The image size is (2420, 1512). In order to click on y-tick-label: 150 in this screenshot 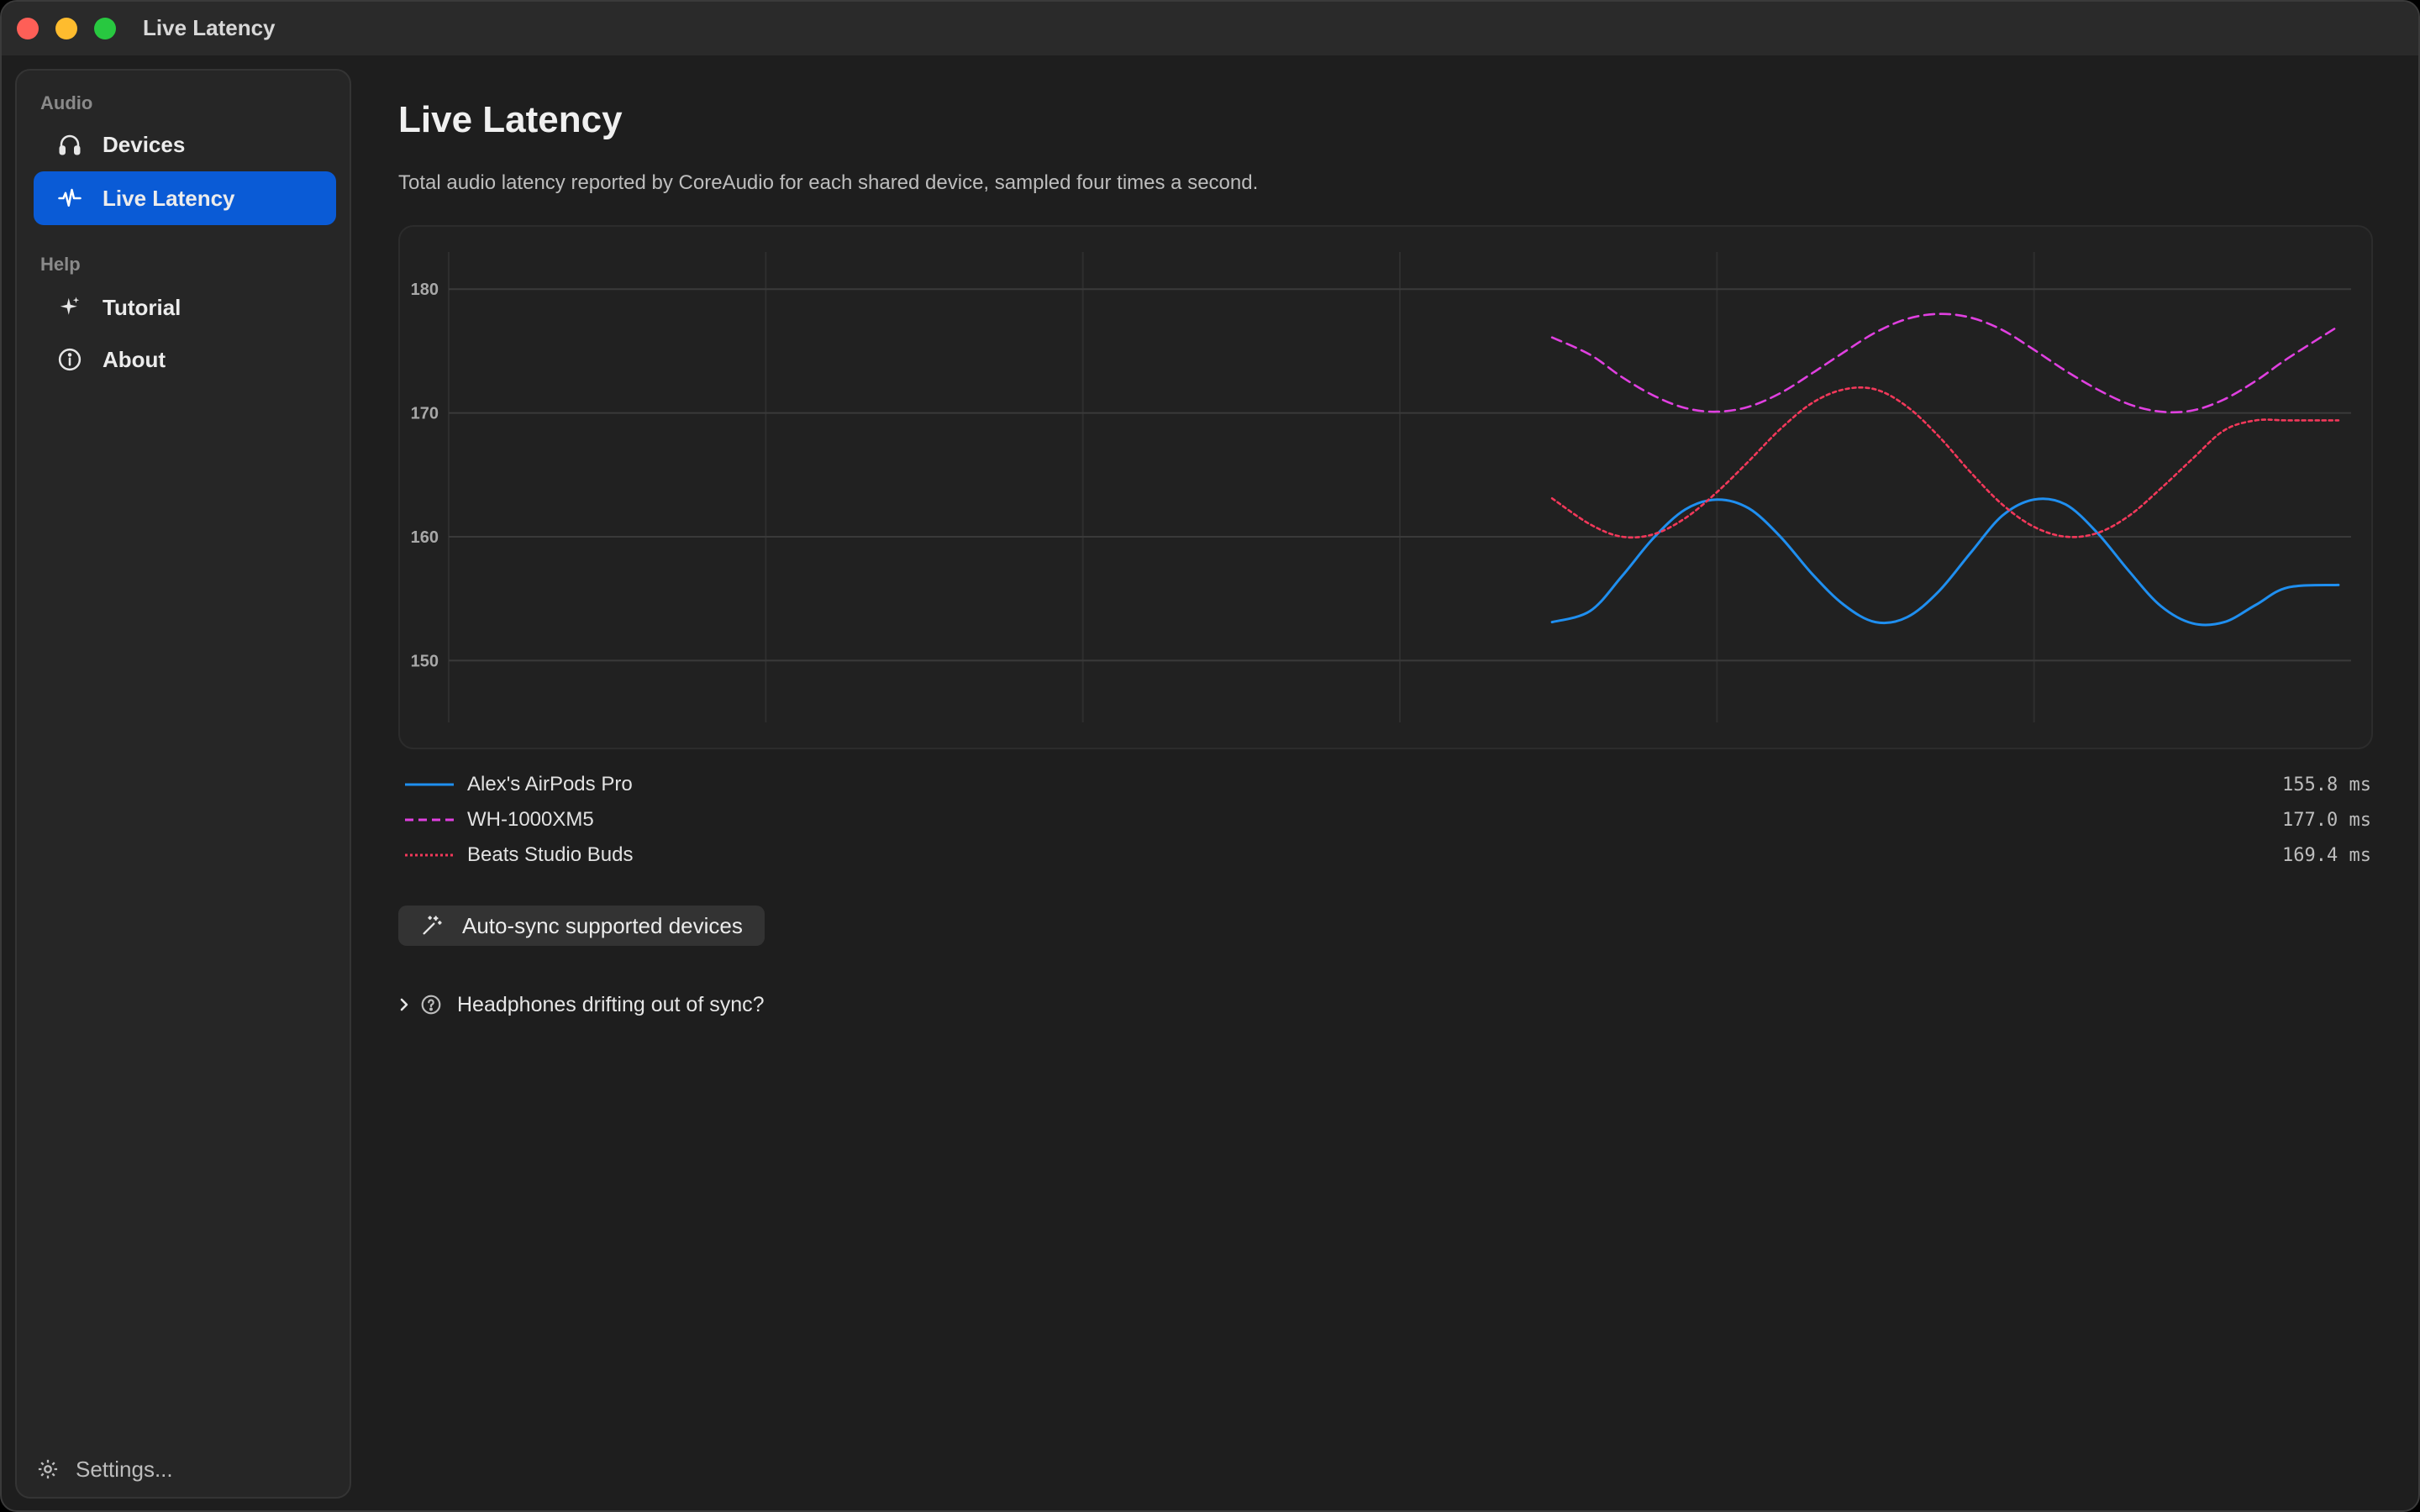, I will do `click(425, 661)`.